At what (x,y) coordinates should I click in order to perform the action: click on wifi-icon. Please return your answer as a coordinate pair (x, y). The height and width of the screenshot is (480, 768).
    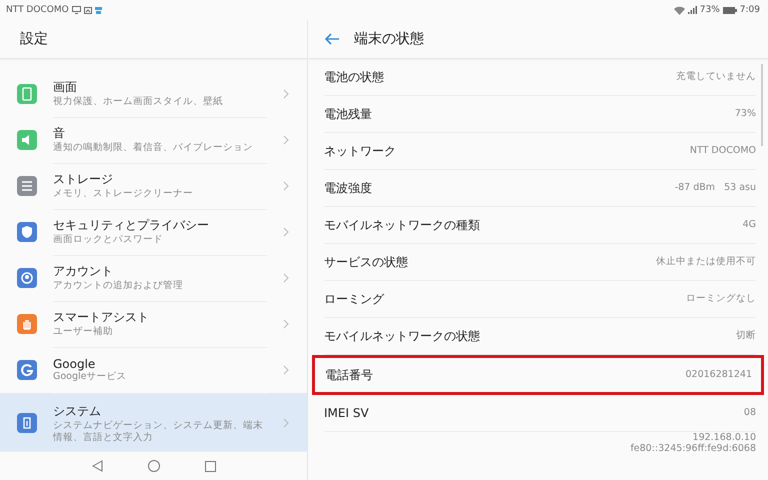
    Looking at the image, I should click on (679, 10).